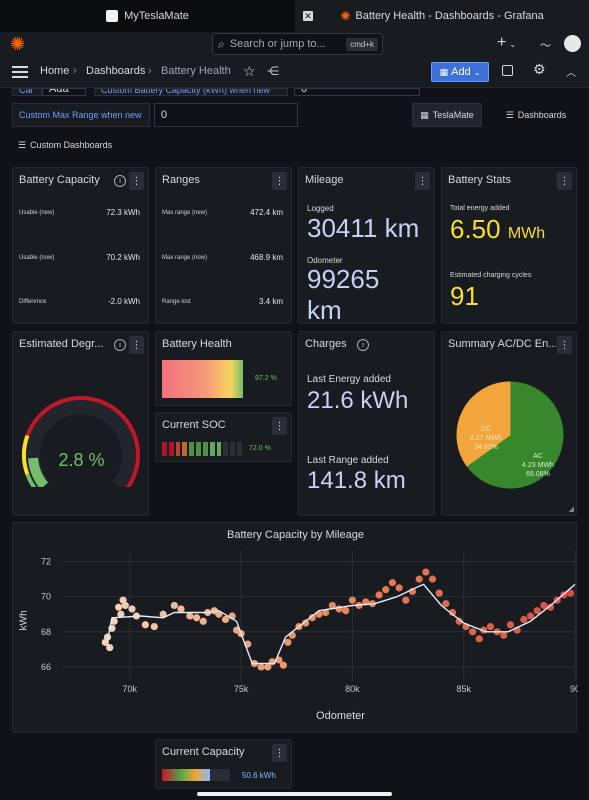  I want to click on row-value: 72.3 kWh, so click(123, 212).